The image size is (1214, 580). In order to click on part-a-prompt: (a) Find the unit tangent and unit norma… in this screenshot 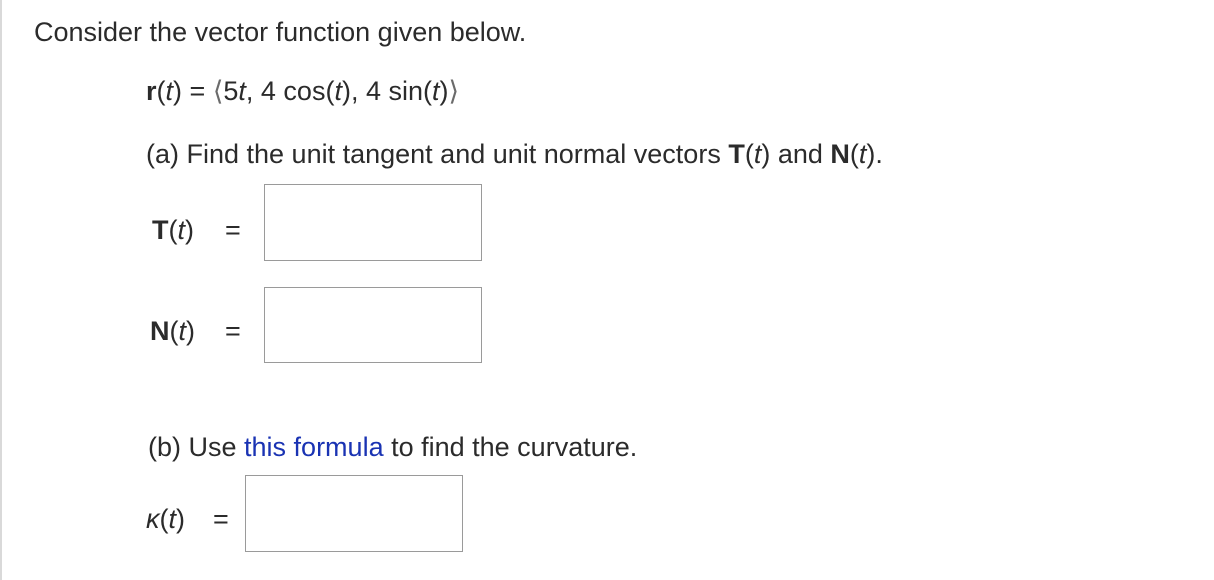, I will do `click(514, 154)`.